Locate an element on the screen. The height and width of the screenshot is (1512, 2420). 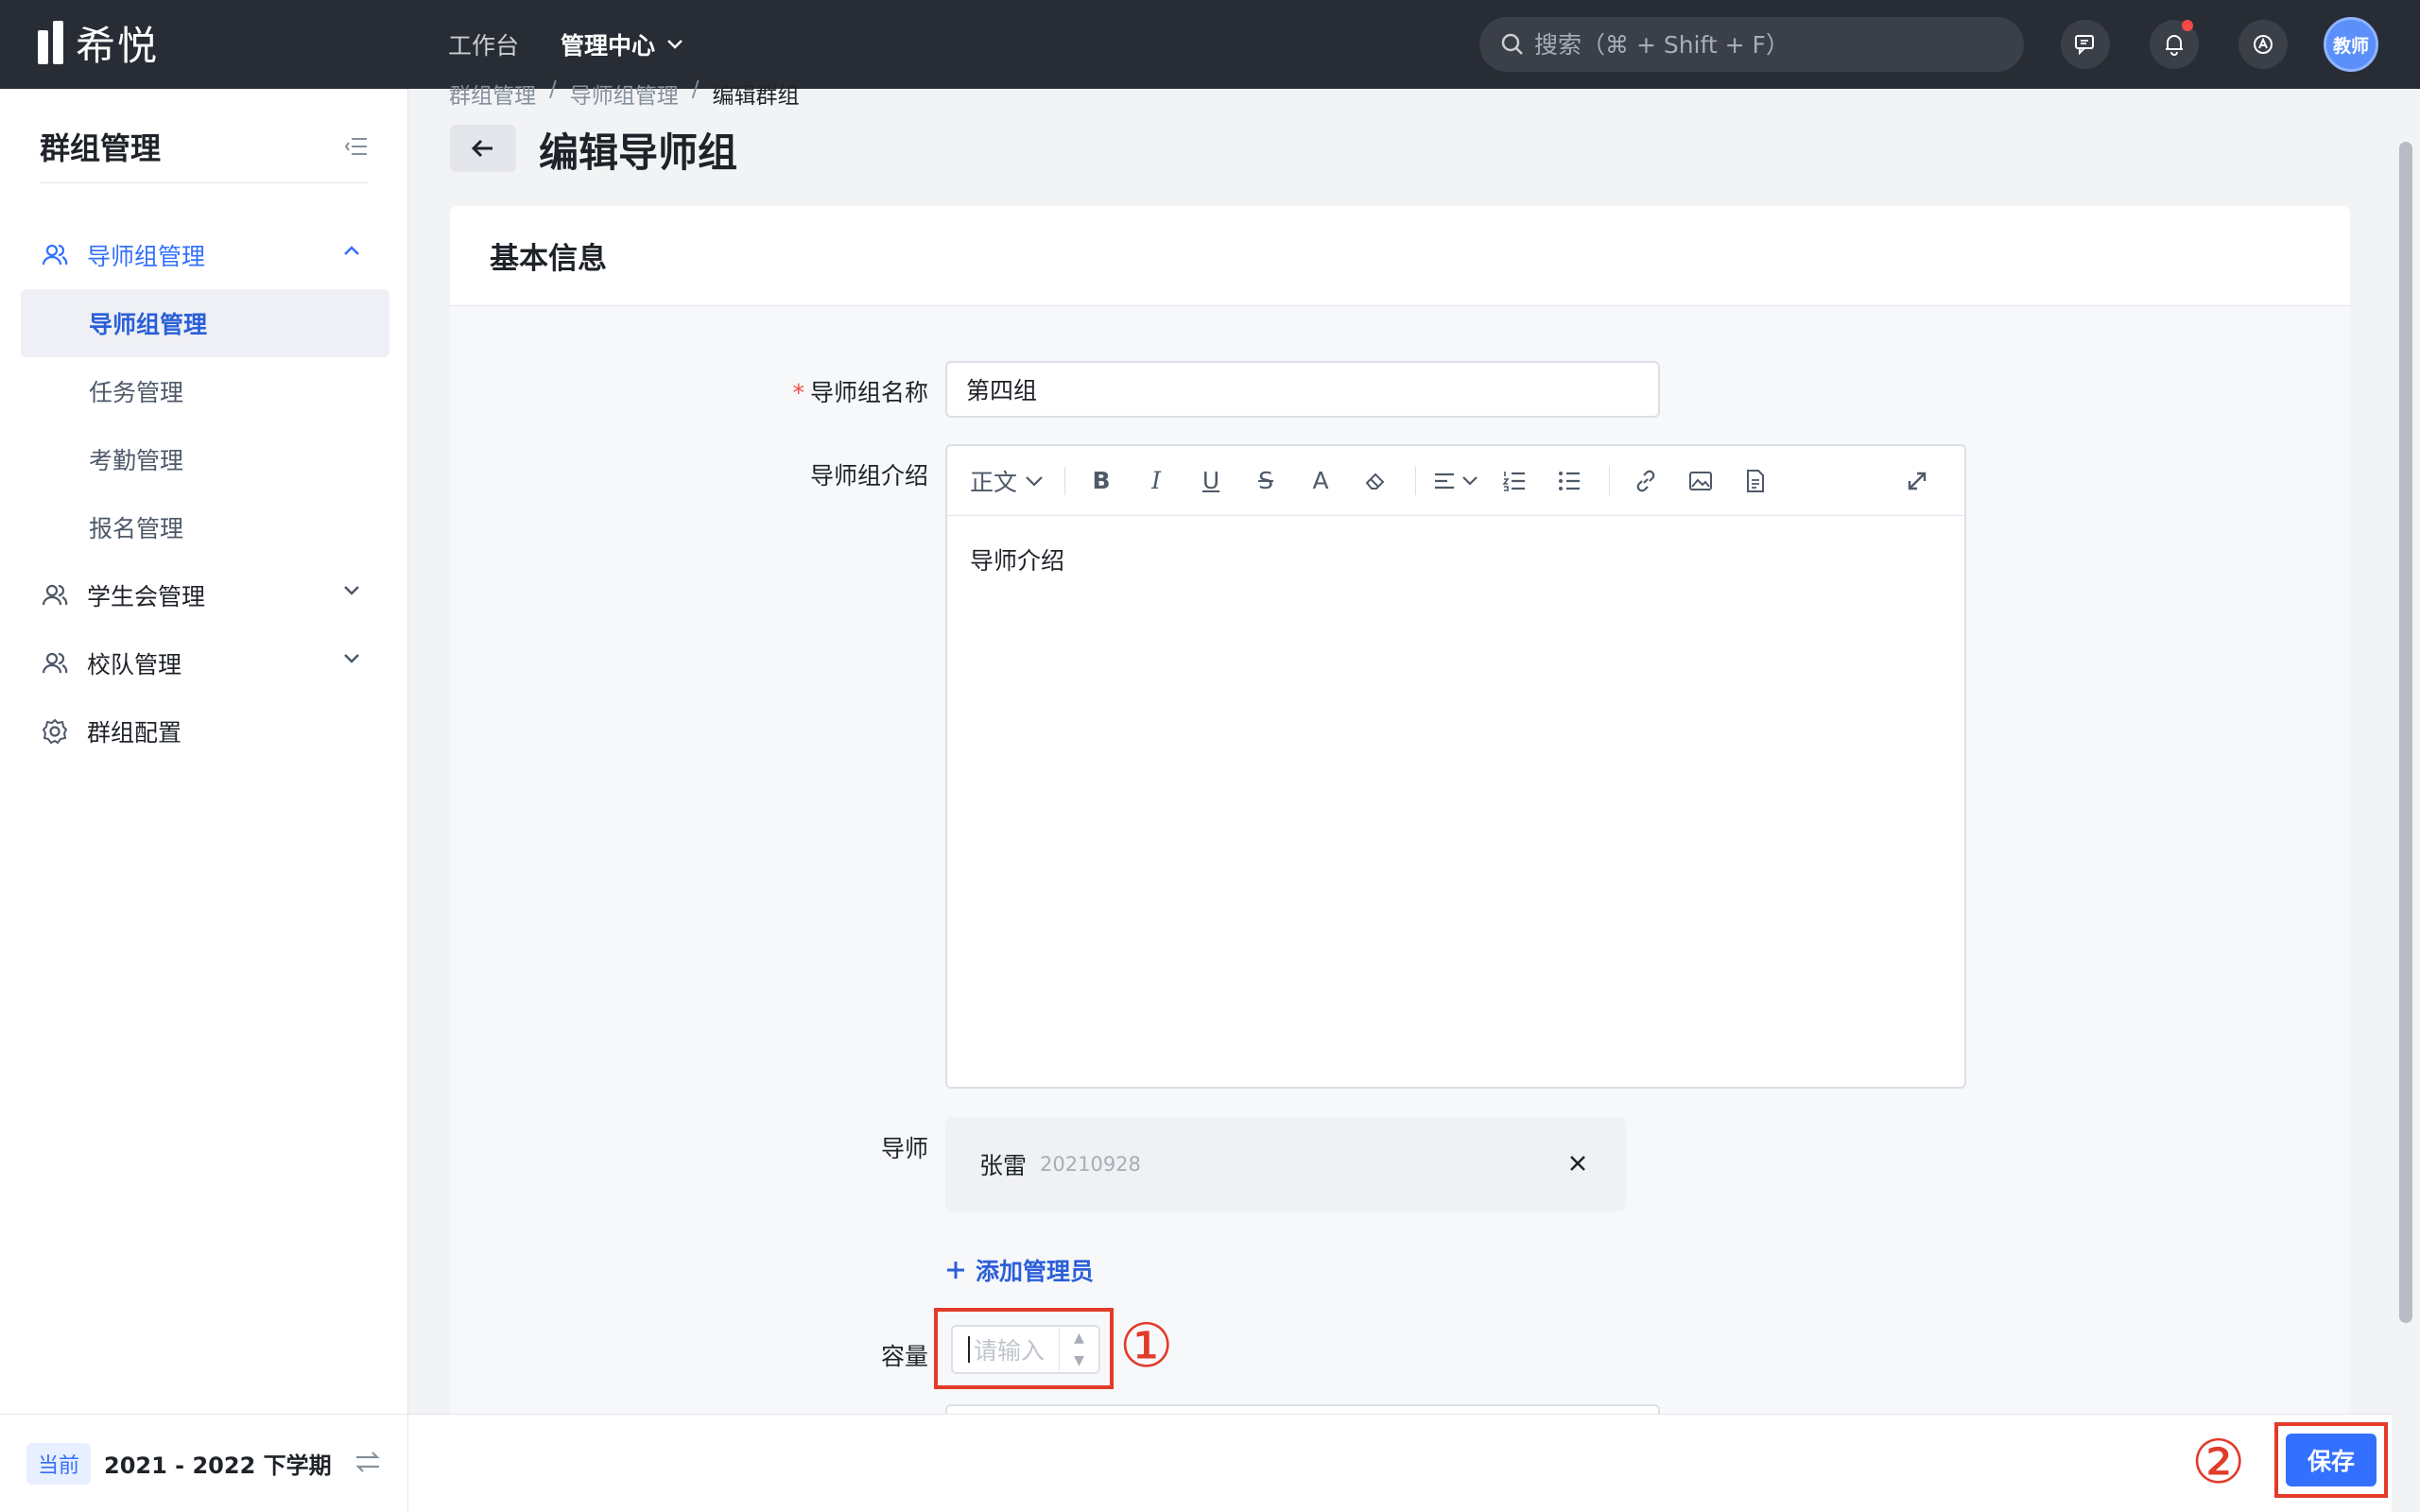
mentor-name: 张雷 is located at coordinates (1004, 1165).